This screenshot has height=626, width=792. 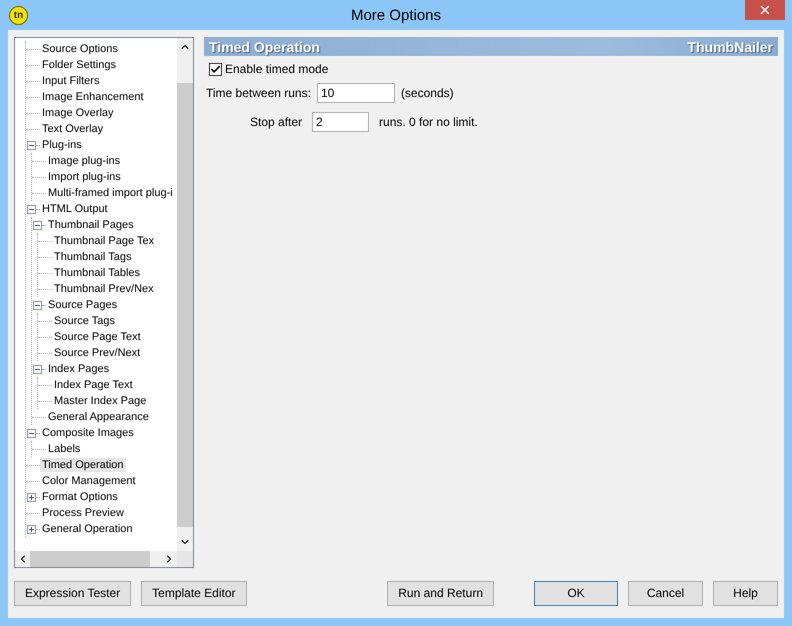 I want to click on dialog-button: Run and Return, so click(x=440, y=593).